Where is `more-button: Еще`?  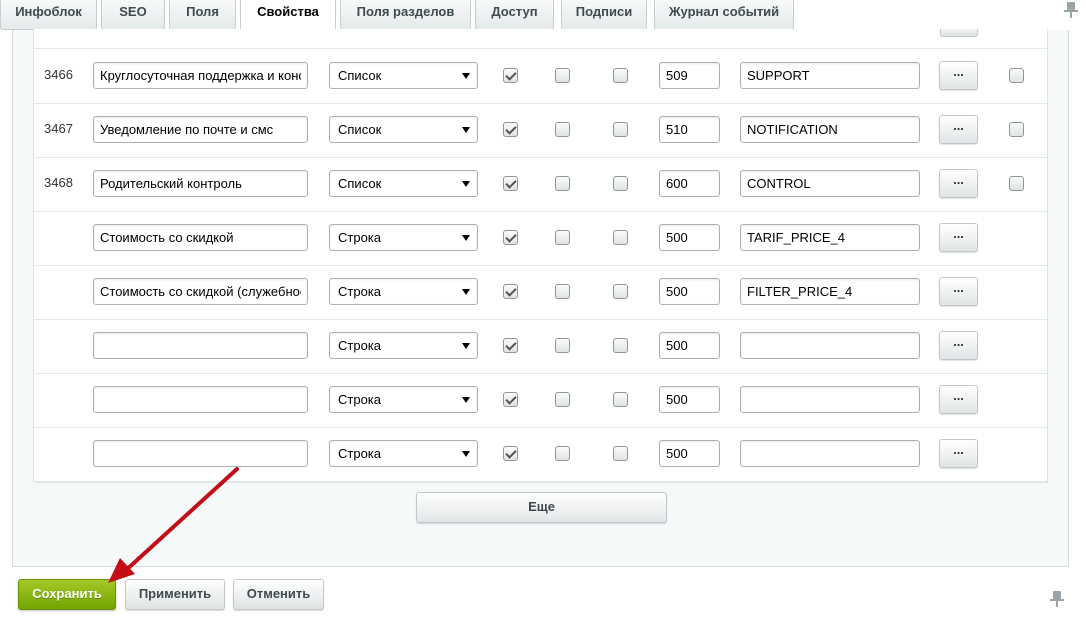
more-button: Еще is located at coordinates (541, 507).